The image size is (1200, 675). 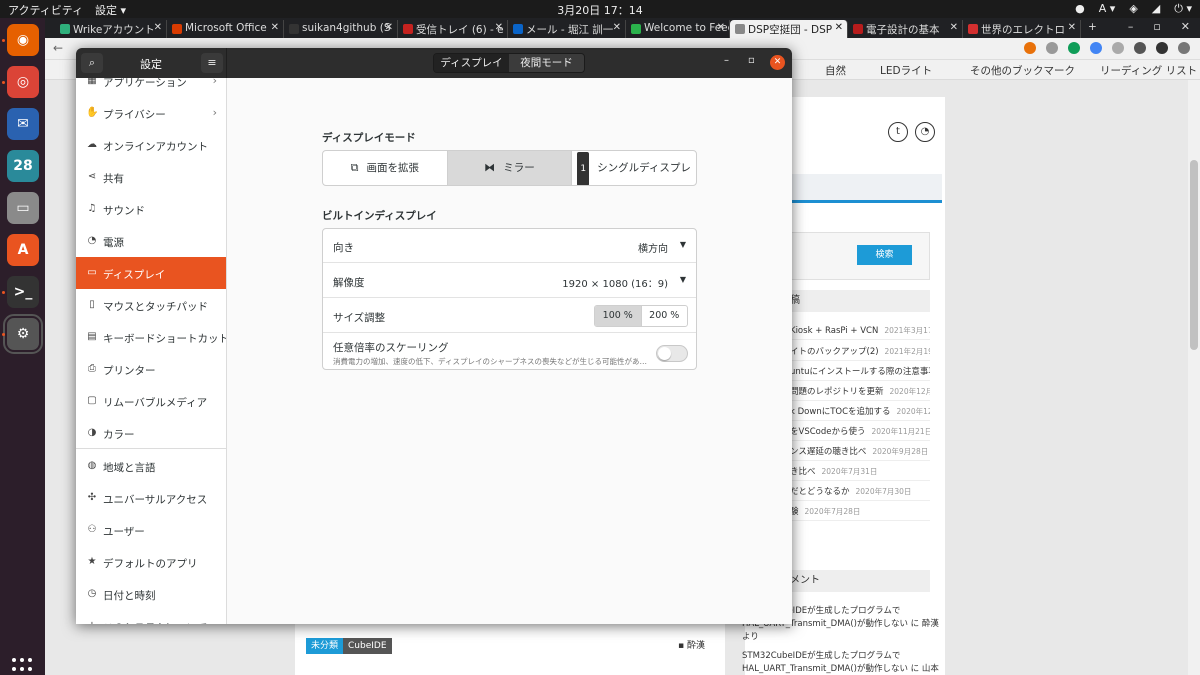 I want to click on hamburger-menu-icon: ≡, so click(x=212, y=63).